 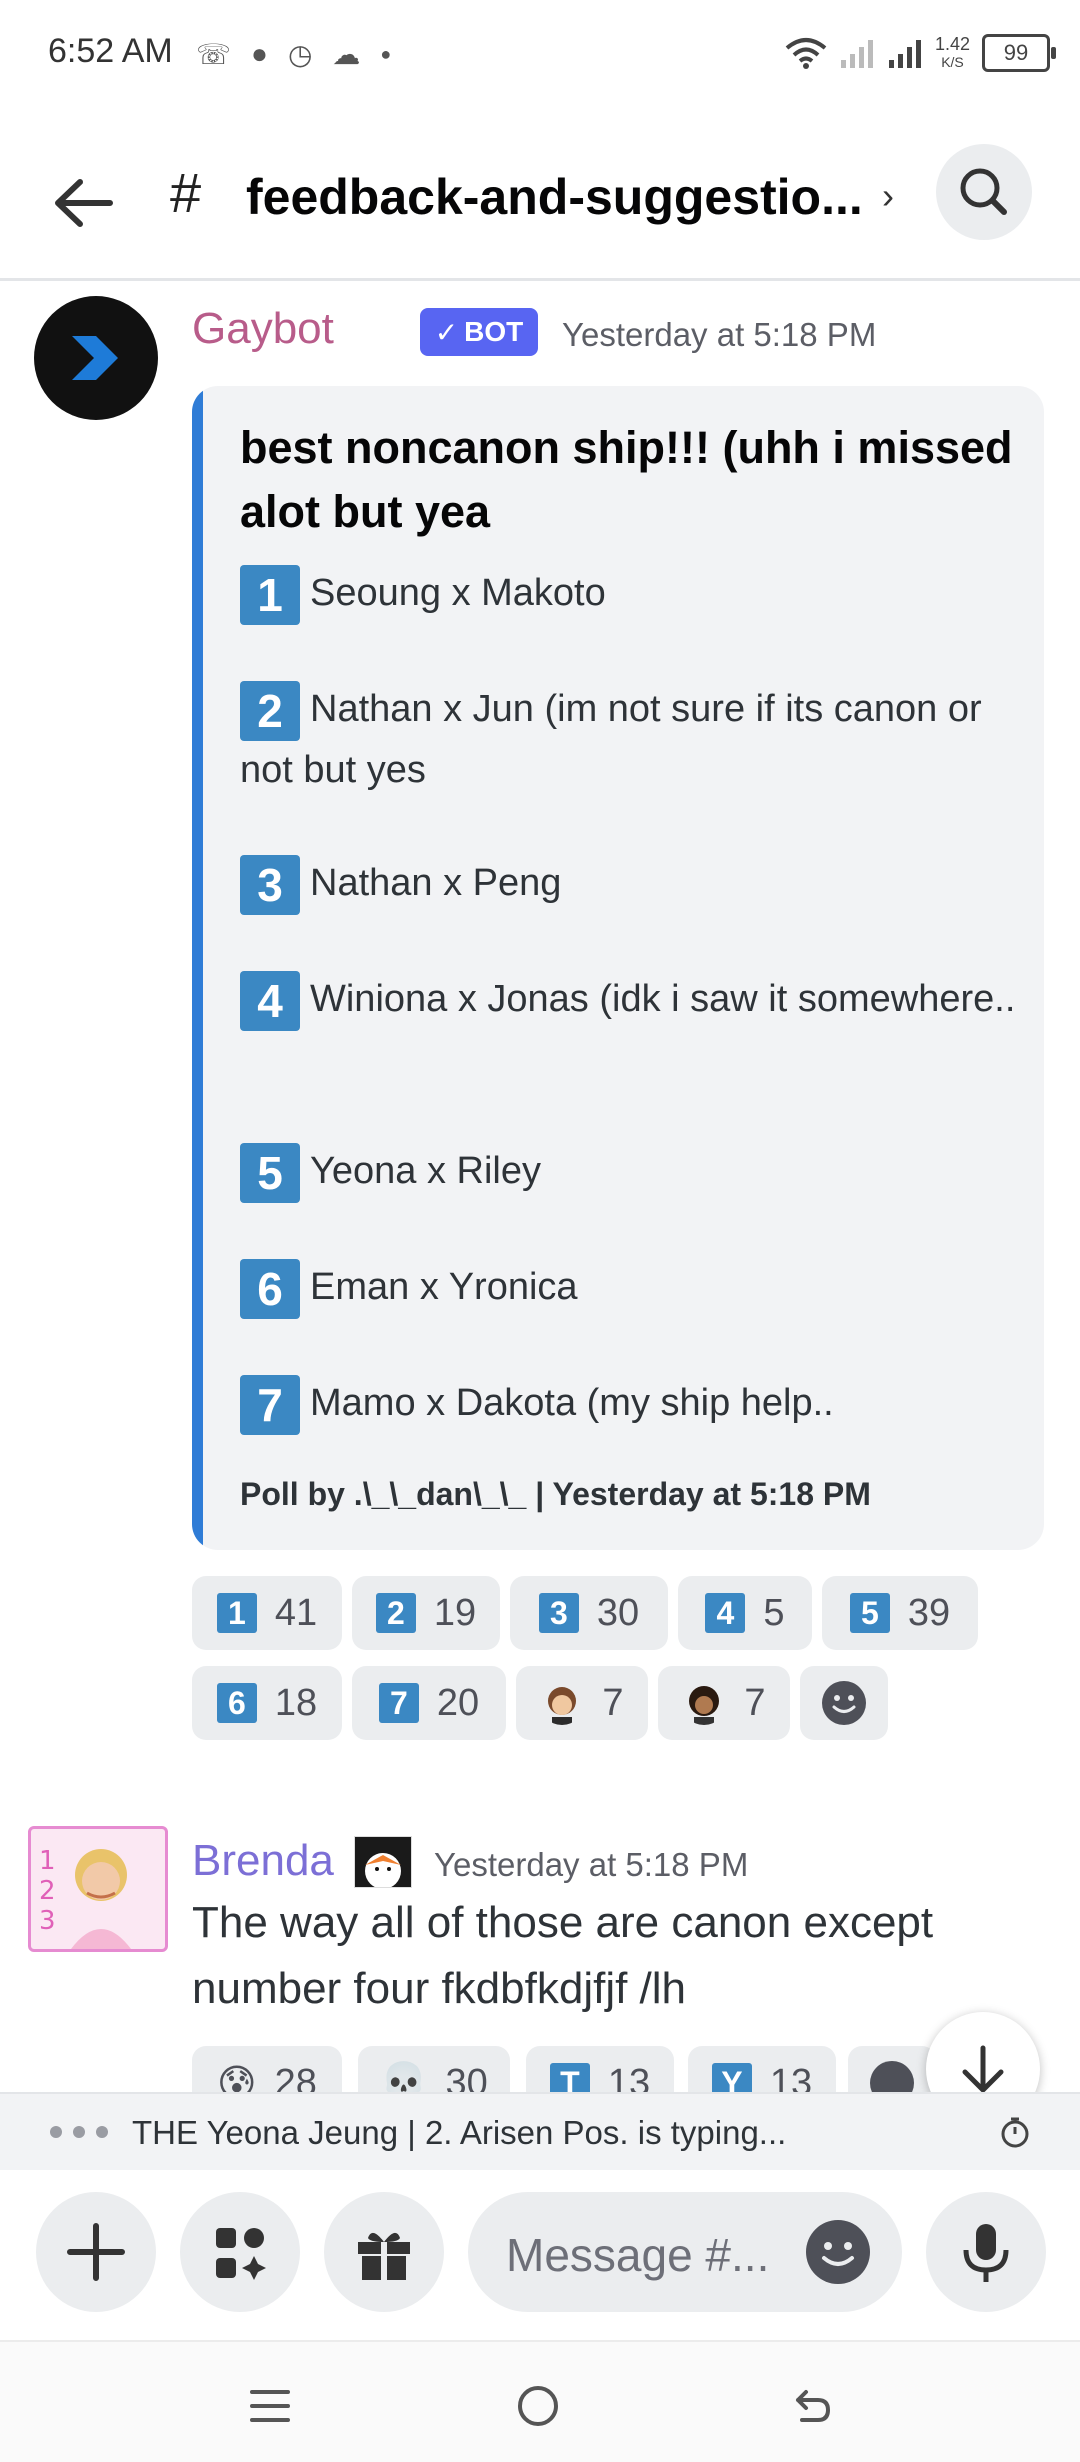 What do you see at coordinates (618, 1612) in the screenshot?
I see `reaction-count: 30` at bounding box center [618, 1612].